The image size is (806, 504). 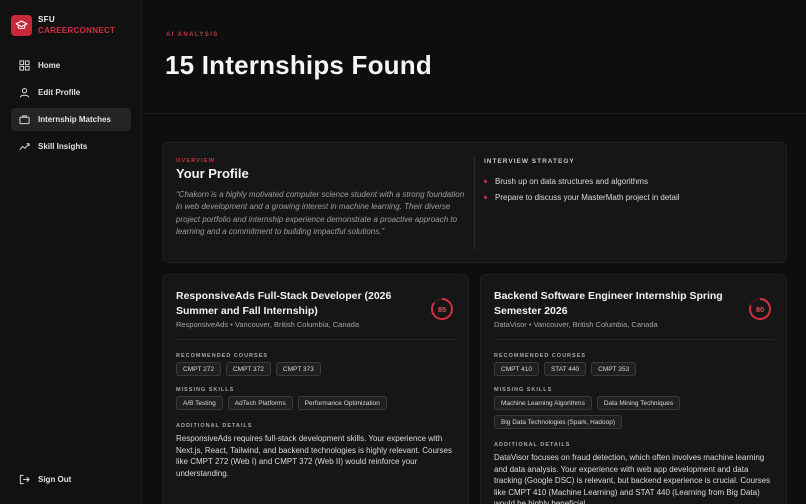 I want to click on brand: SFU CAREERCONNECT, so click(x=63, y=25).